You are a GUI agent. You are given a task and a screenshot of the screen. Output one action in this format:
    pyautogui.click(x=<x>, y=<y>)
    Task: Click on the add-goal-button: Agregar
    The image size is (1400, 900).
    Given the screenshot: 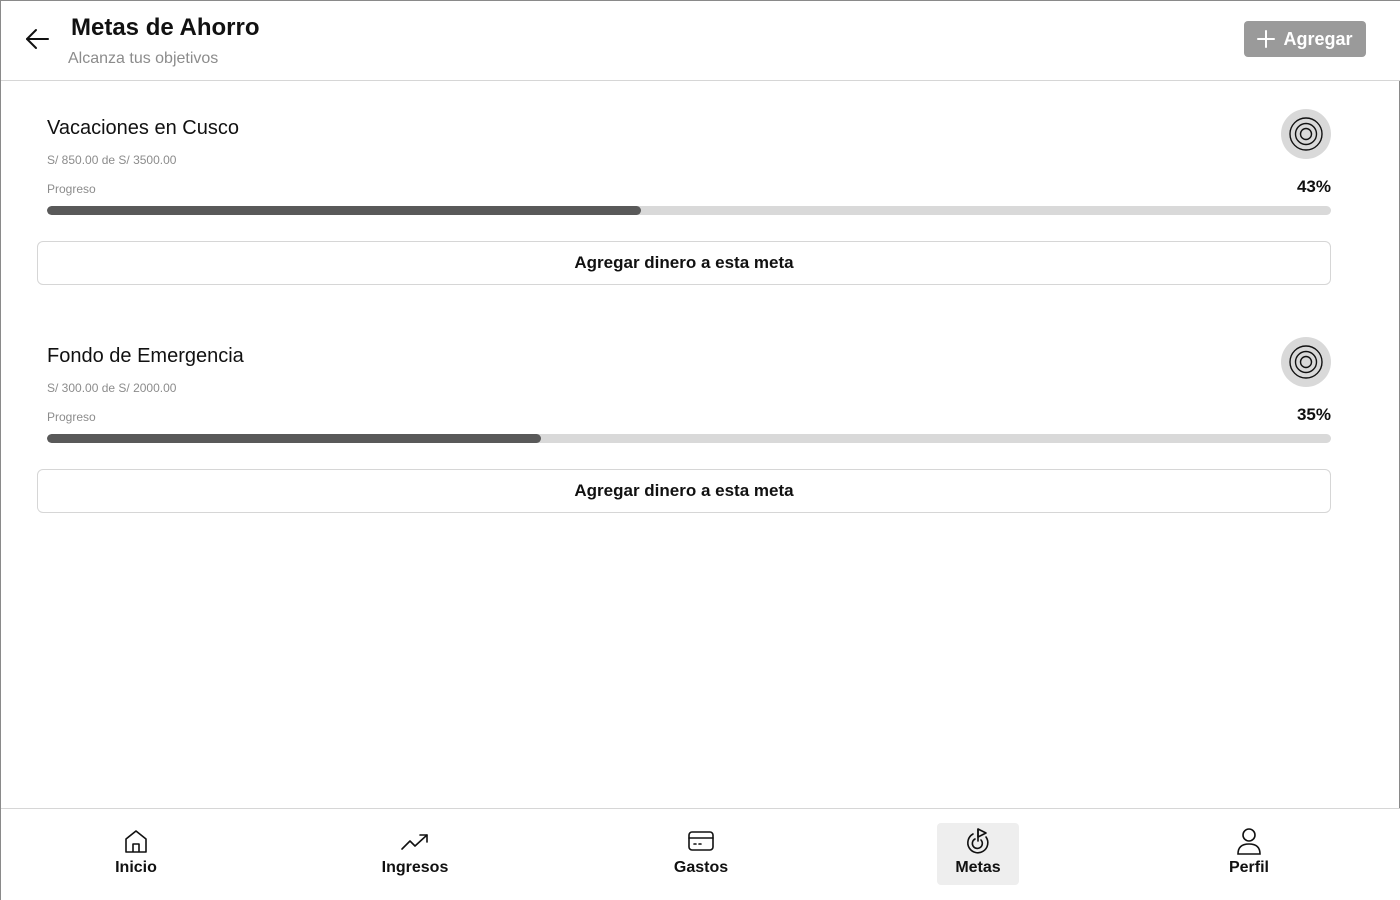 What is the action you would take?
    pyautogui.click(x=1305, y=39)
    